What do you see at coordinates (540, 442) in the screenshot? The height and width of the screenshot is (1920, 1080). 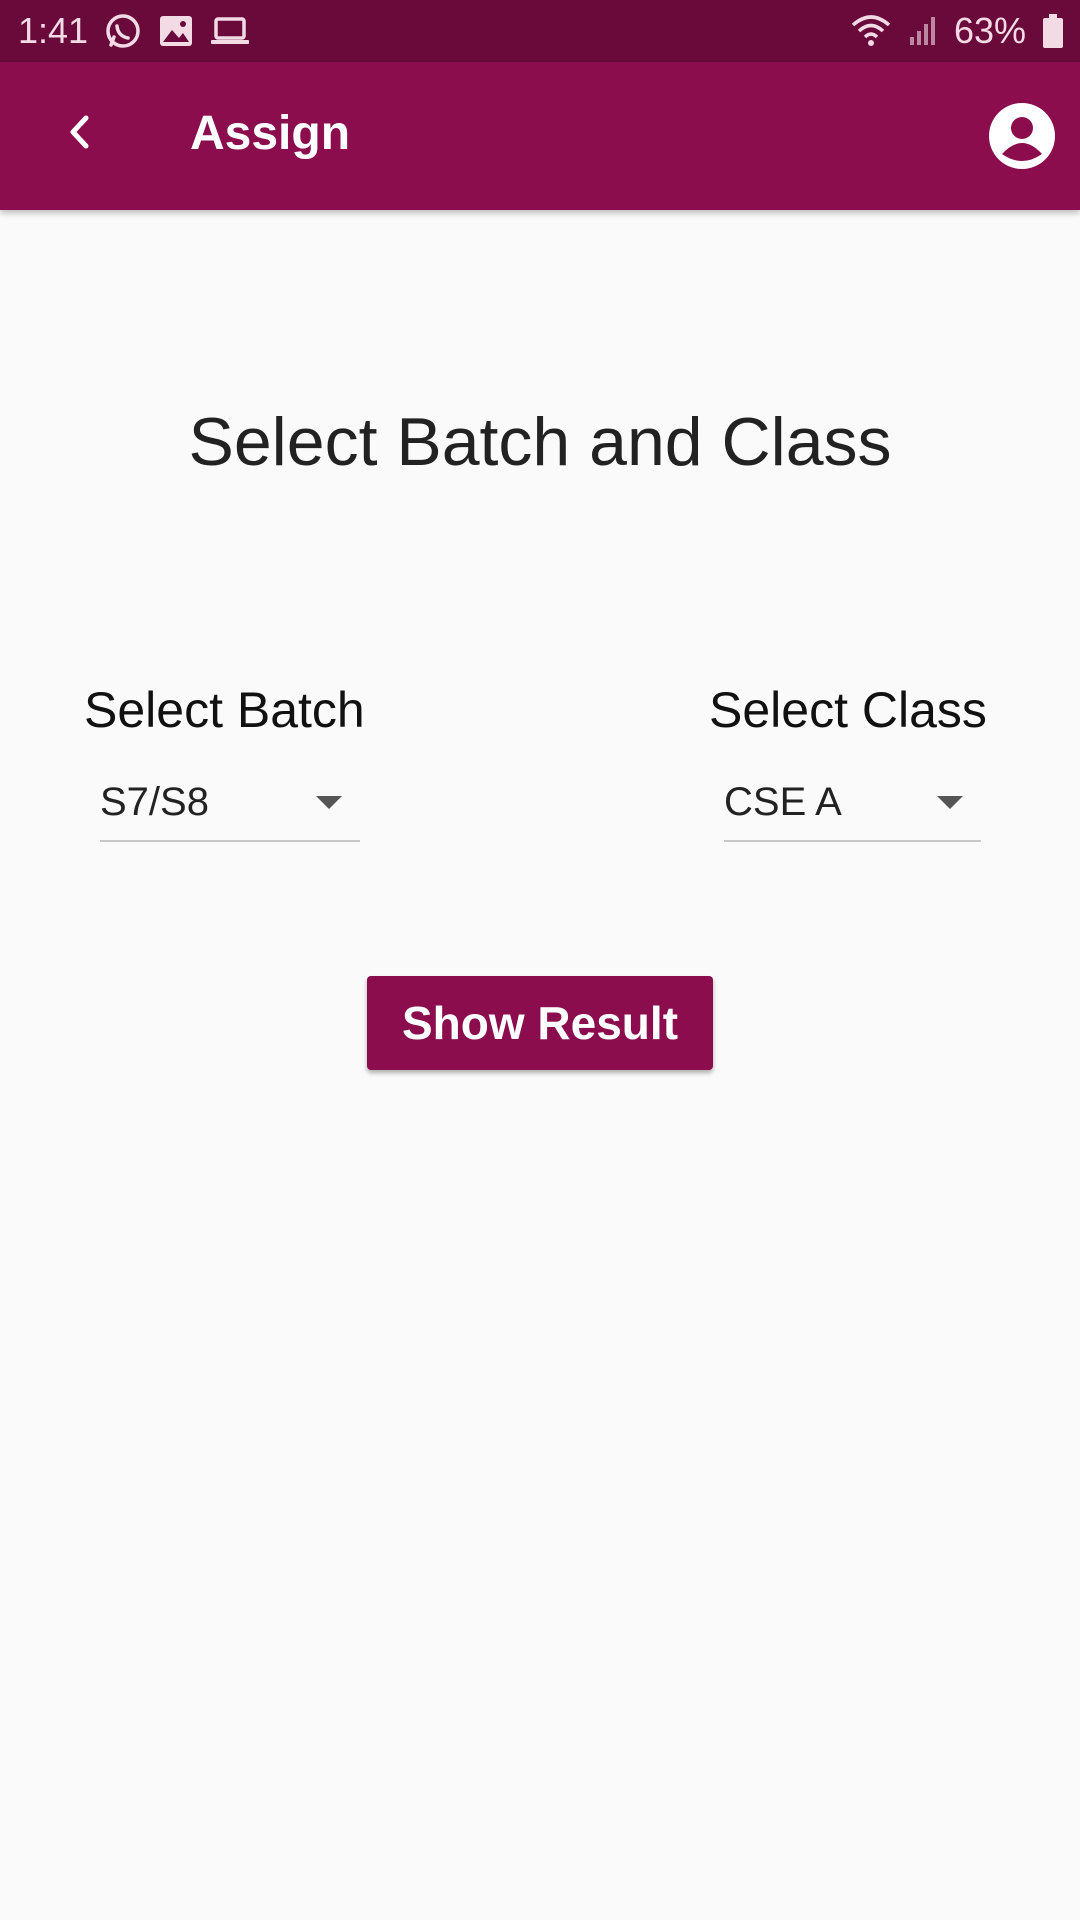 I see `section-heading: Select Batch and Class` at bounding box center [540, 442].